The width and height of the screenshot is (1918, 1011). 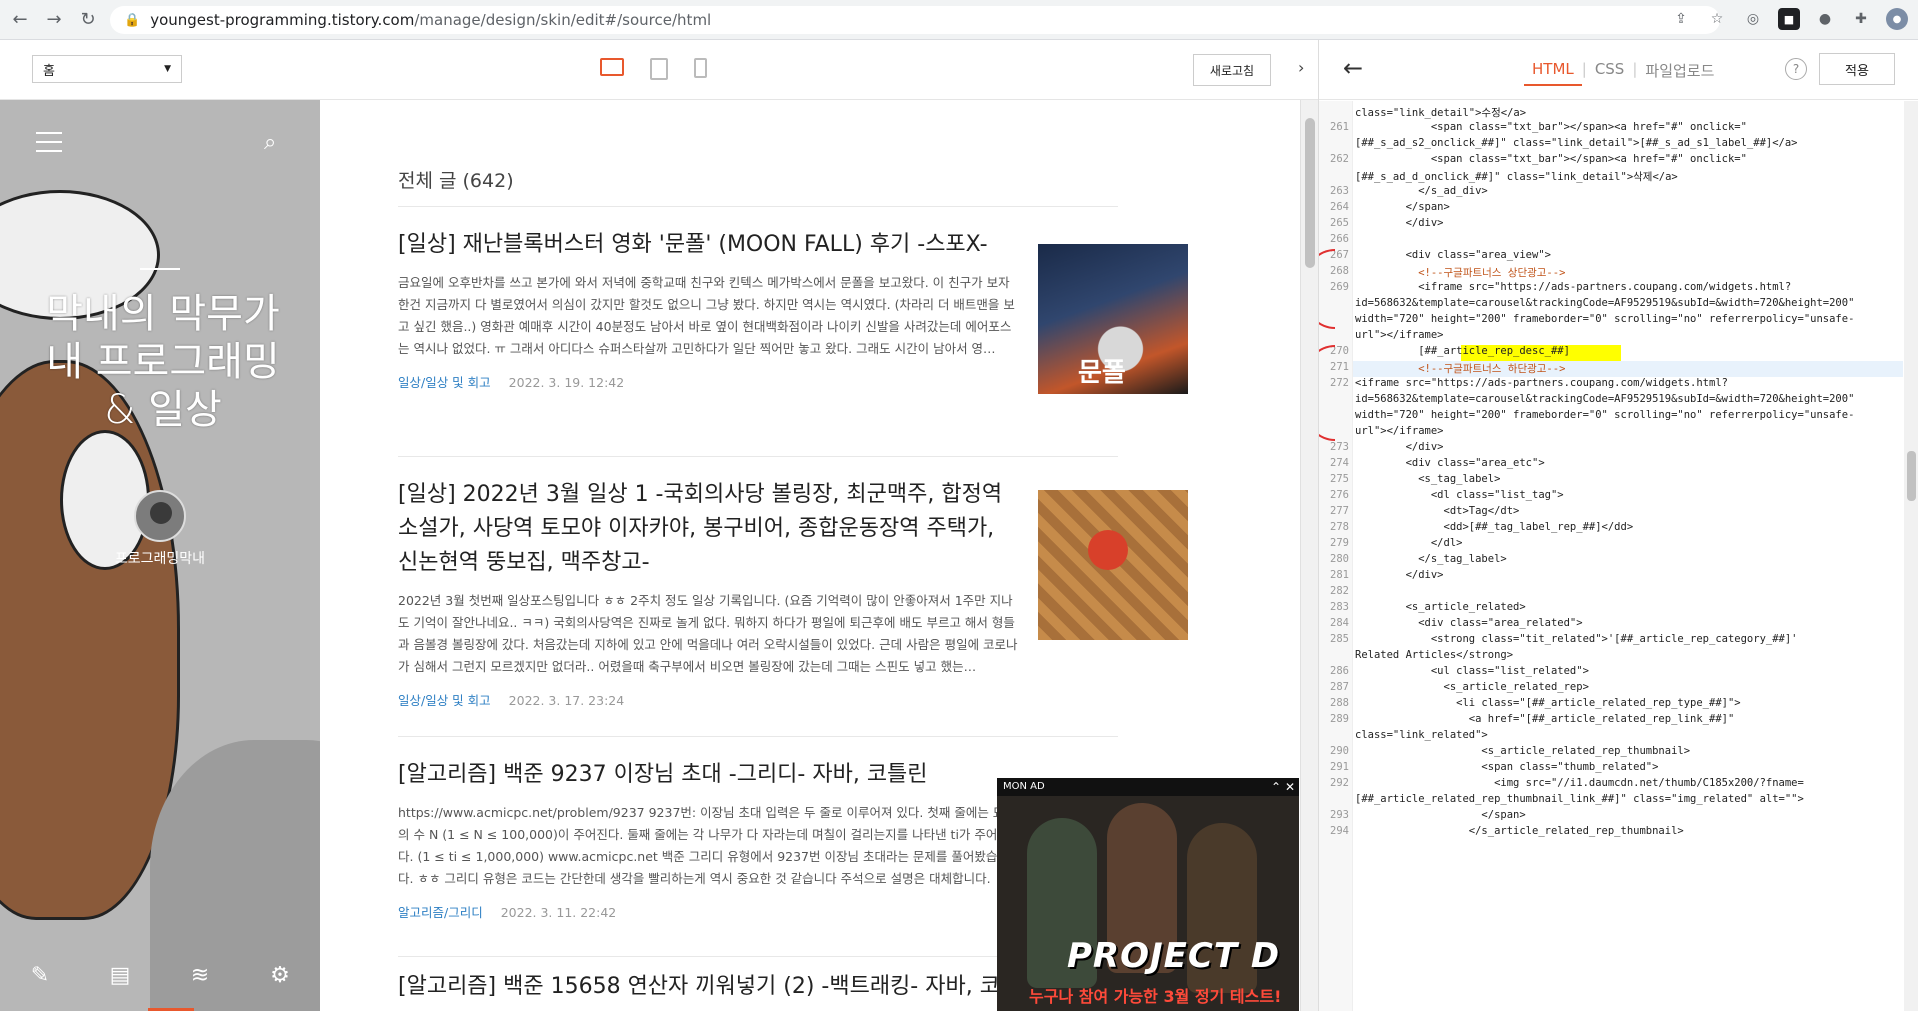 What do you see at coordinates (1857, 69) in the screenshot?
I see `apply-button: 적용` at bounding box center [1857, 69].